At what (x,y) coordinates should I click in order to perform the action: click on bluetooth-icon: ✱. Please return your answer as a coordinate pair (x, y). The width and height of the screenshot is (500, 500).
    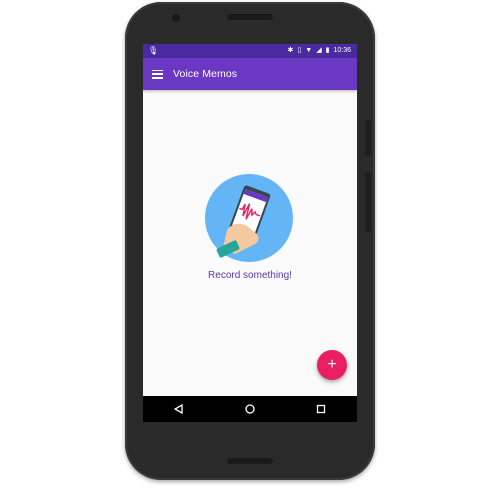
    Looking at the image, I should click on (290, 50).